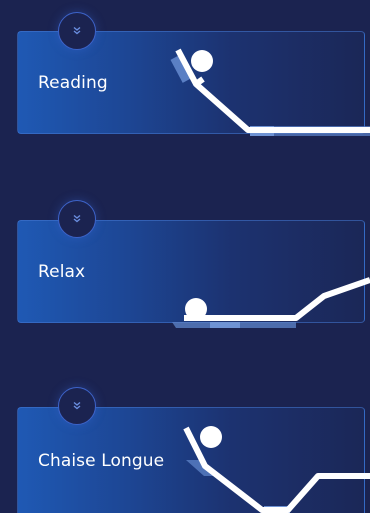  I want to click on expand-button-relax, so click(77, 219).